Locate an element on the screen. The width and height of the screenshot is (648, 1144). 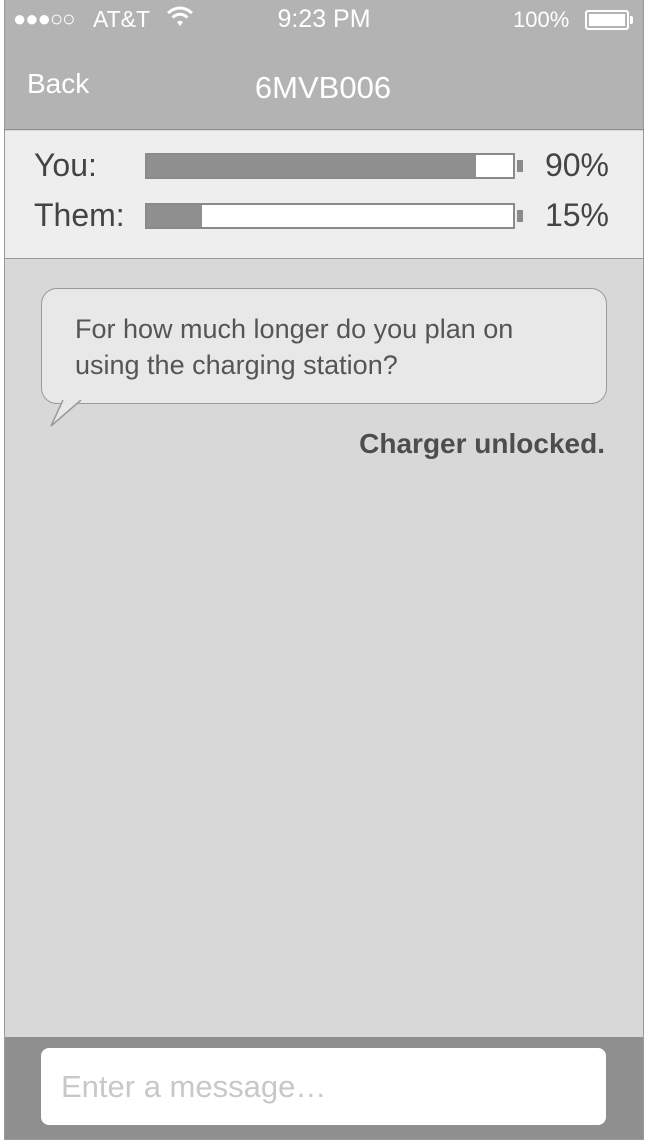
page-title: 6MVB006 is located at coordinates (323, 87).